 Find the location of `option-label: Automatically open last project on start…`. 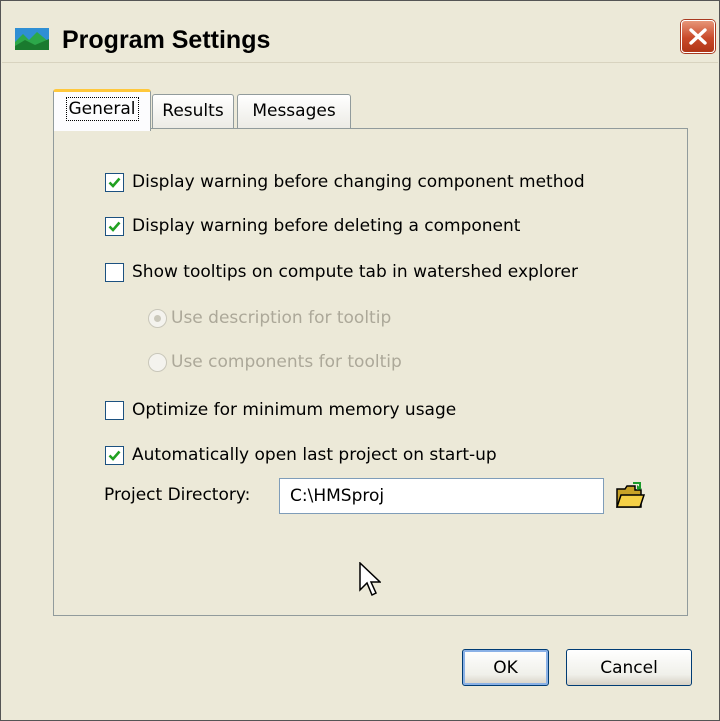

option-label: Automatically open last project on start… is located at coordinates (314, 455).